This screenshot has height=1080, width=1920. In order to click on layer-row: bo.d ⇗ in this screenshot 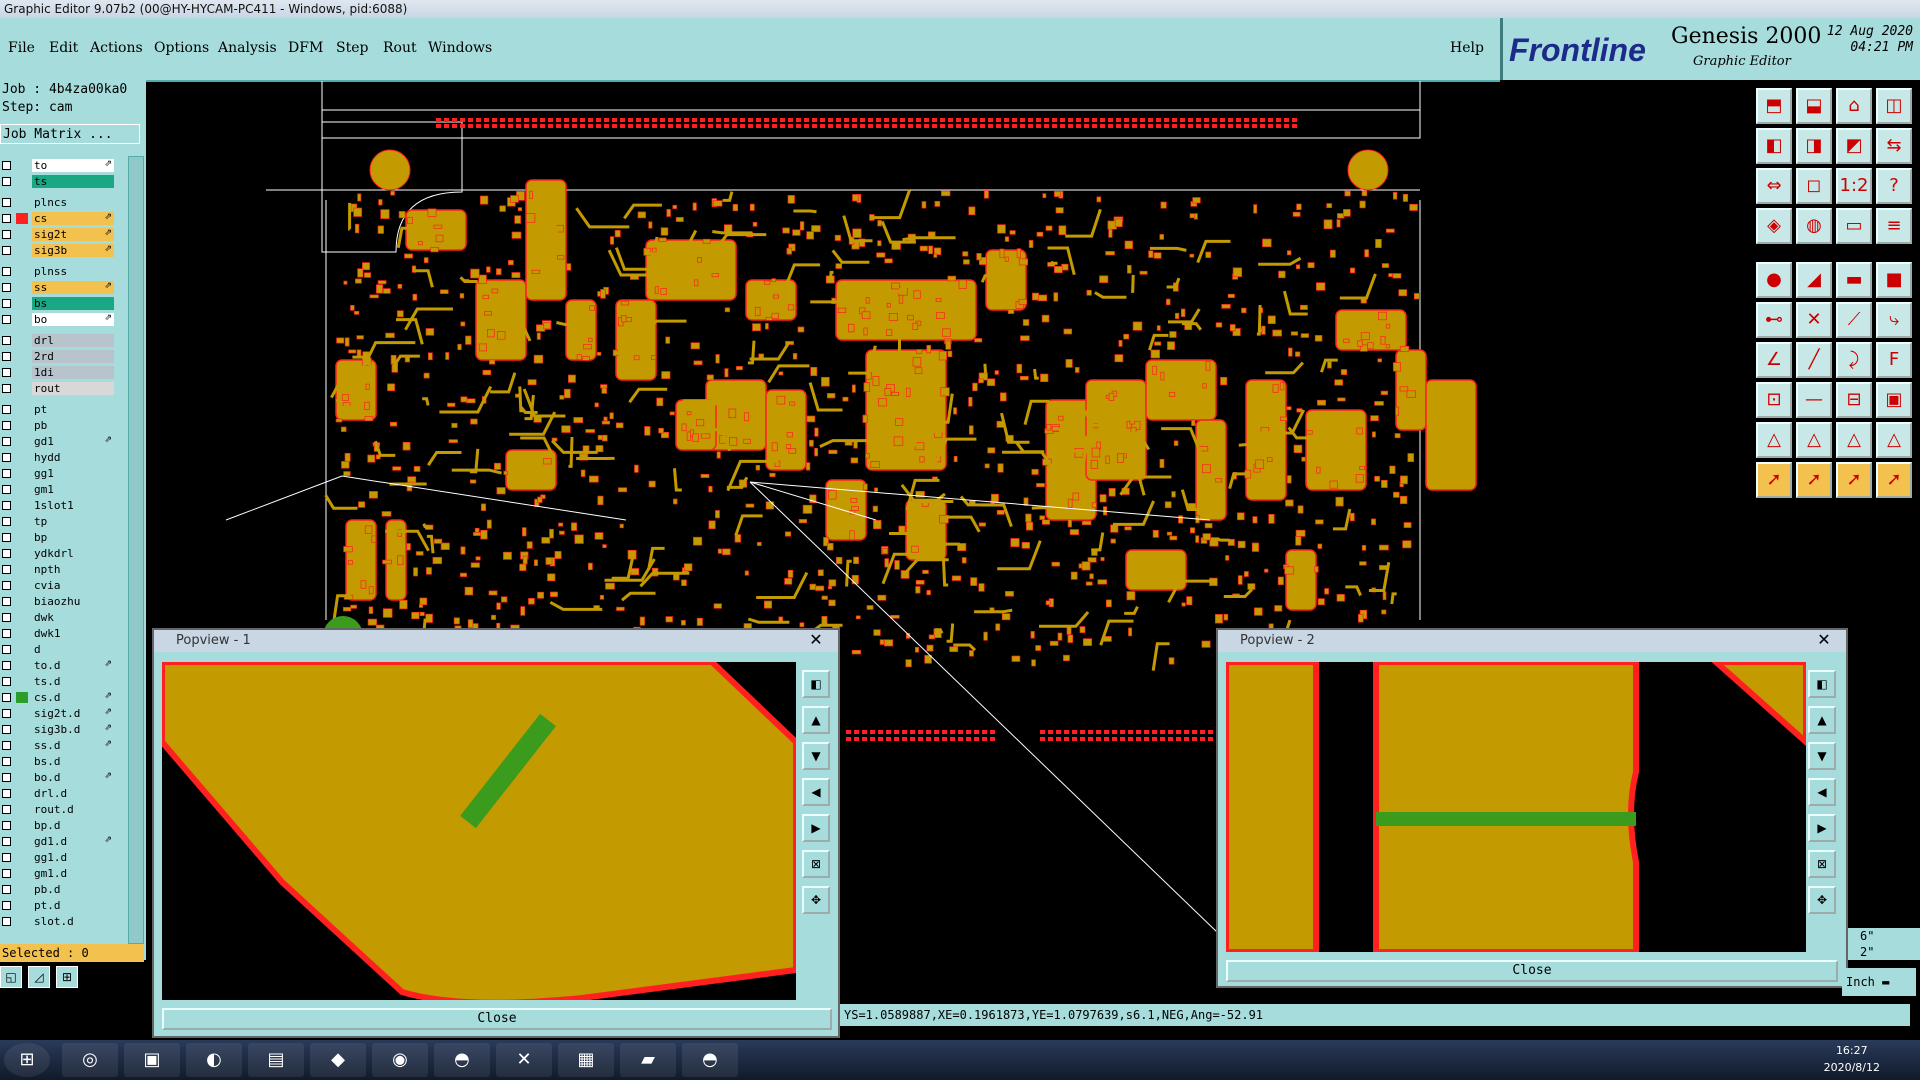, I will do `click(58, 777)`.